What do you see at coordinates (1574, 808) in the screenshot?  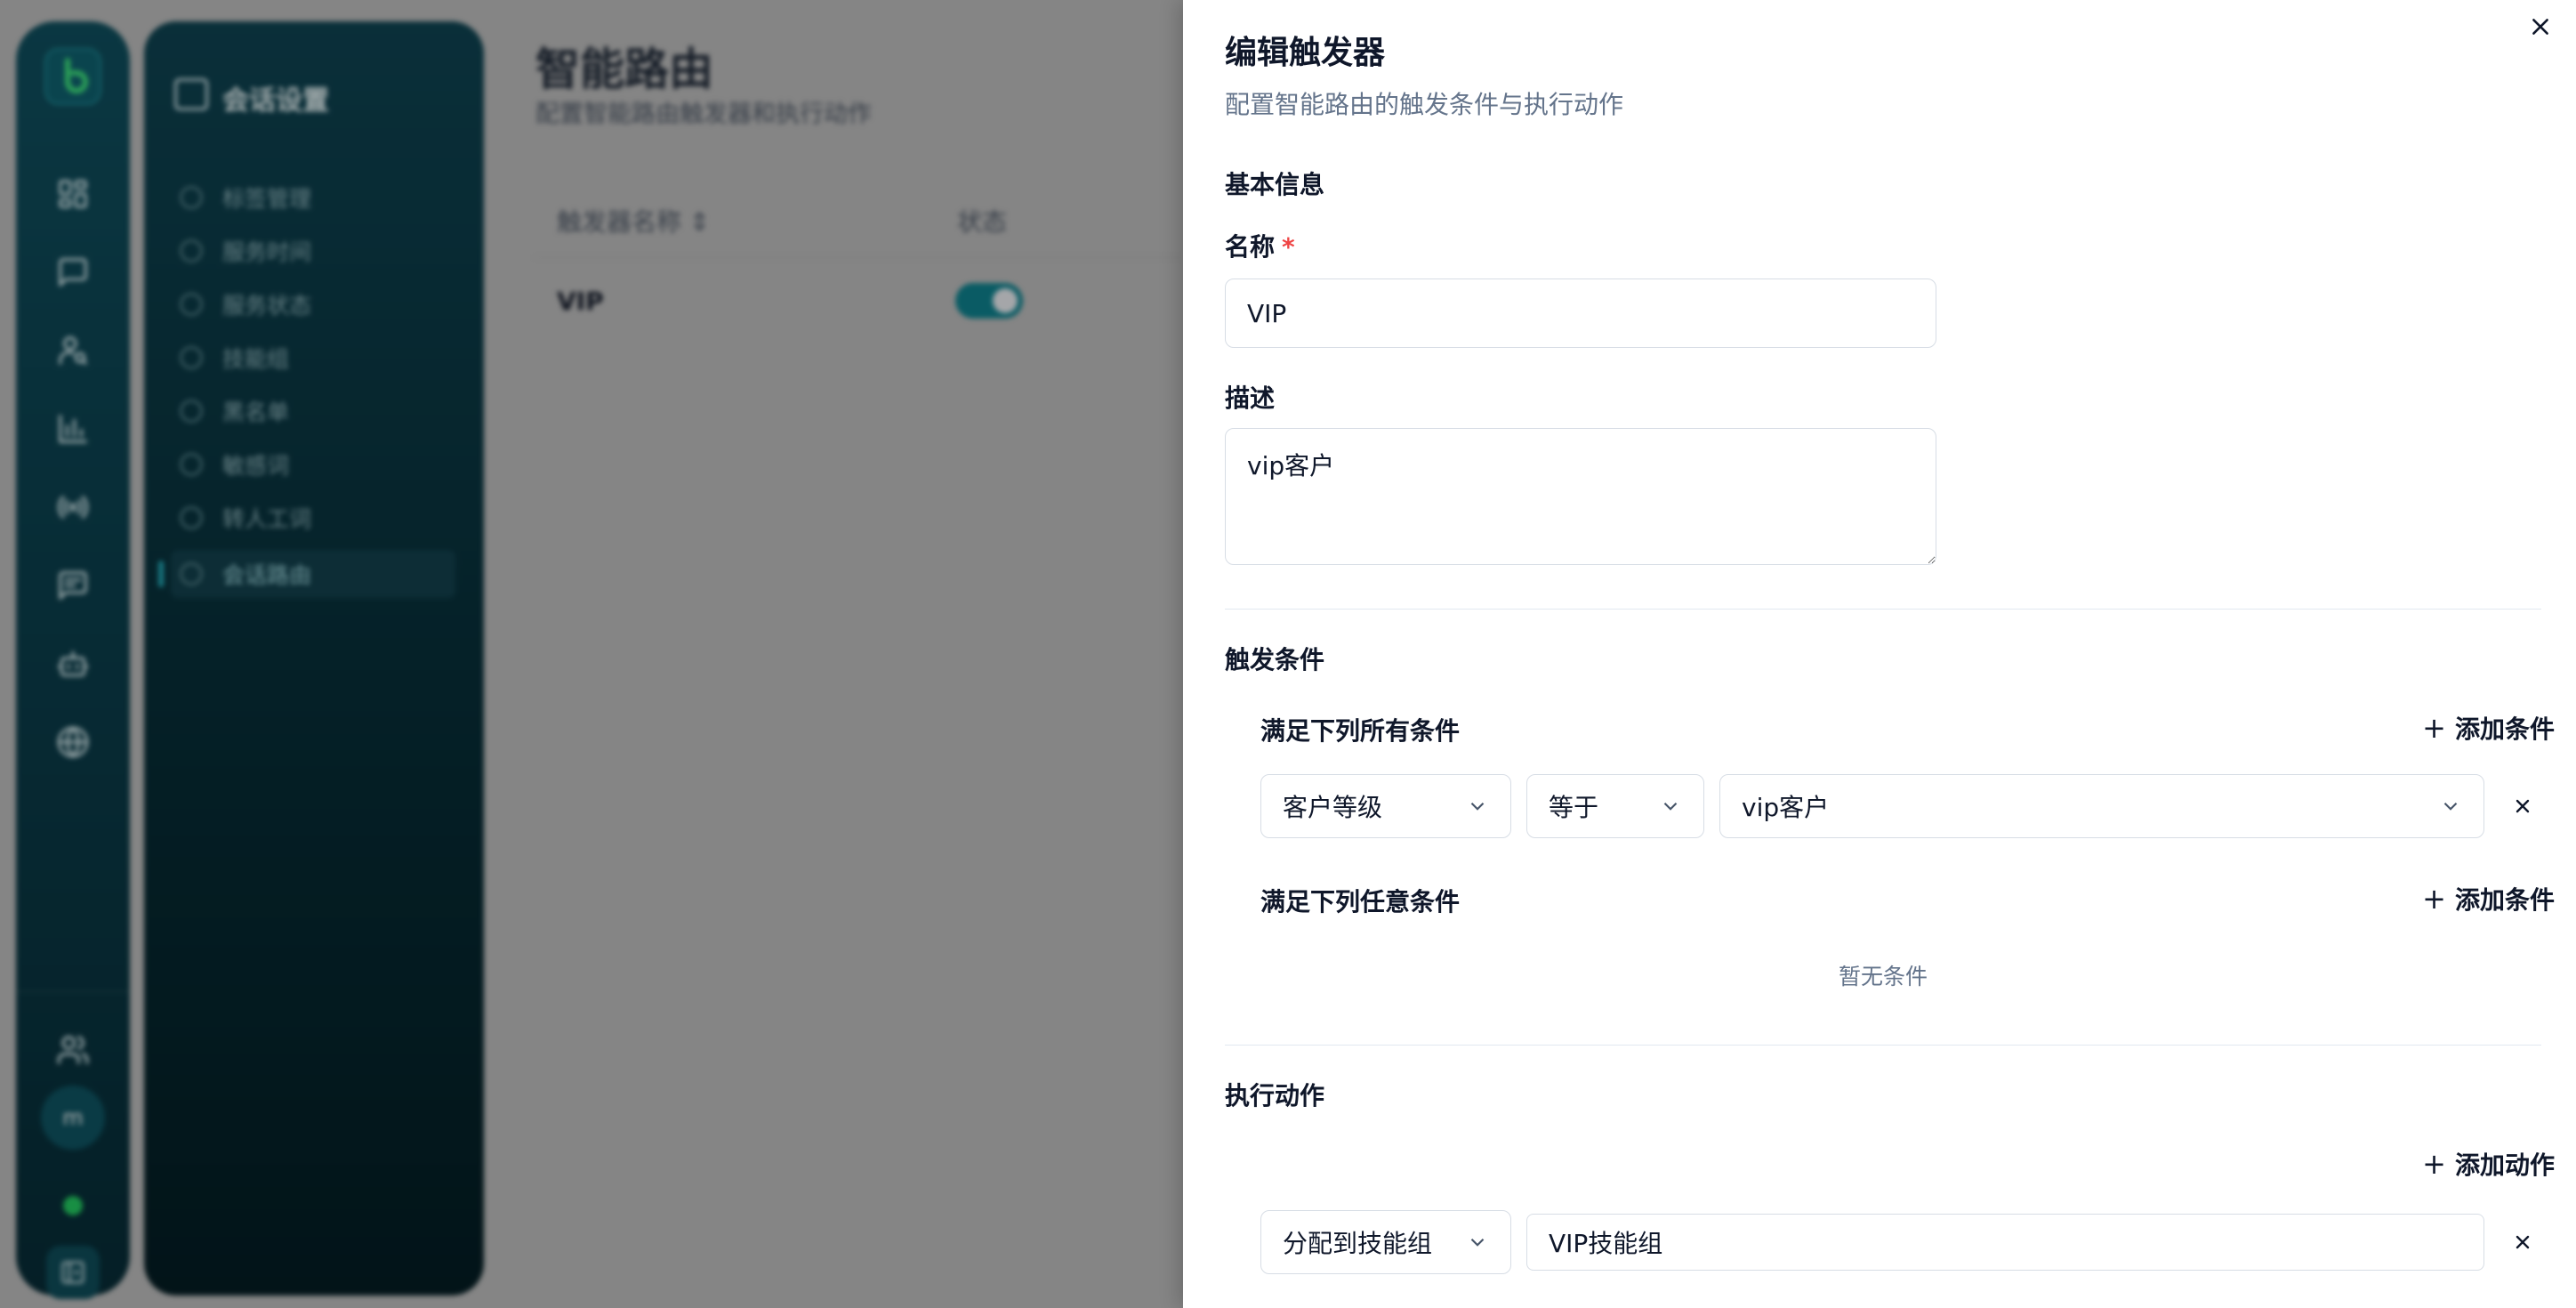 I see `select-value: 等于` at bounding box center [1574, 808].